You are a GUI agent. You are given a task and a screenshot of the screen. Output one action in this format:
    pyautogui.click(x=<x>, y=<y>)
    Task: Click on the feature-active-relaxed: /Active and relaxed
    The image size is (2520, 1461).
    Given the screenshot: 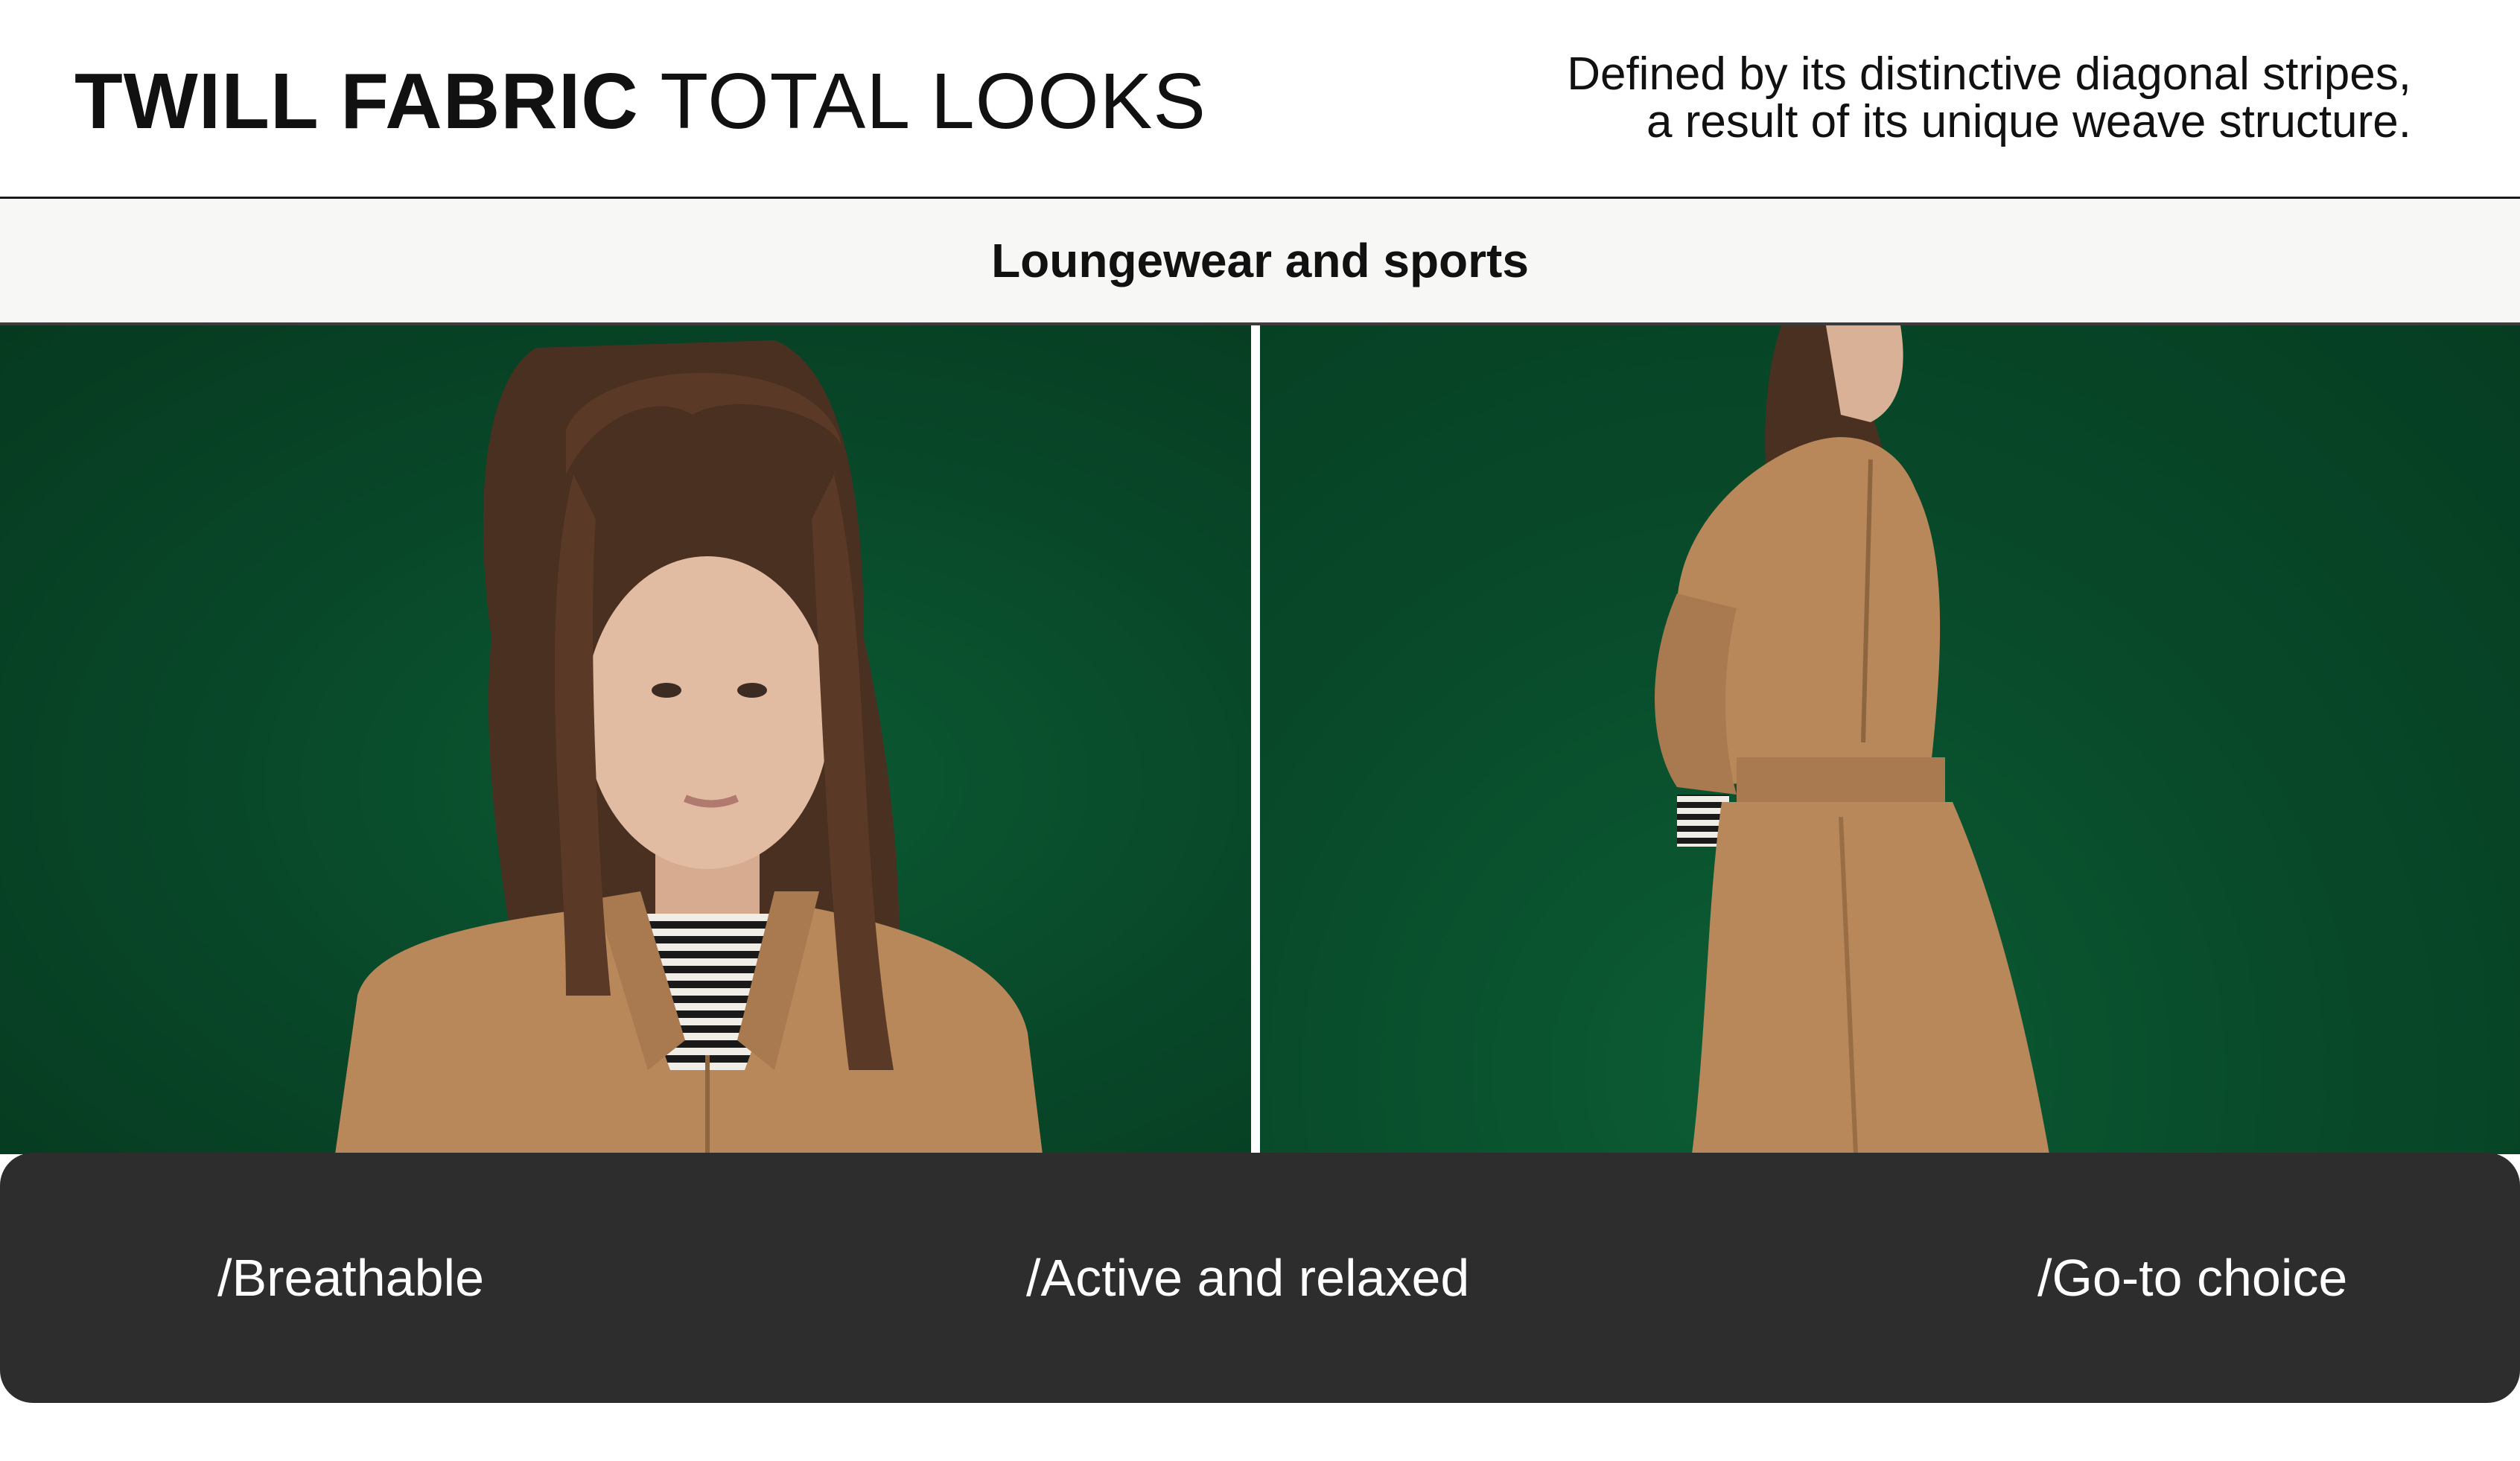 What is the action you would take?
    pyautogui.click(x=1248, y=1278)
    